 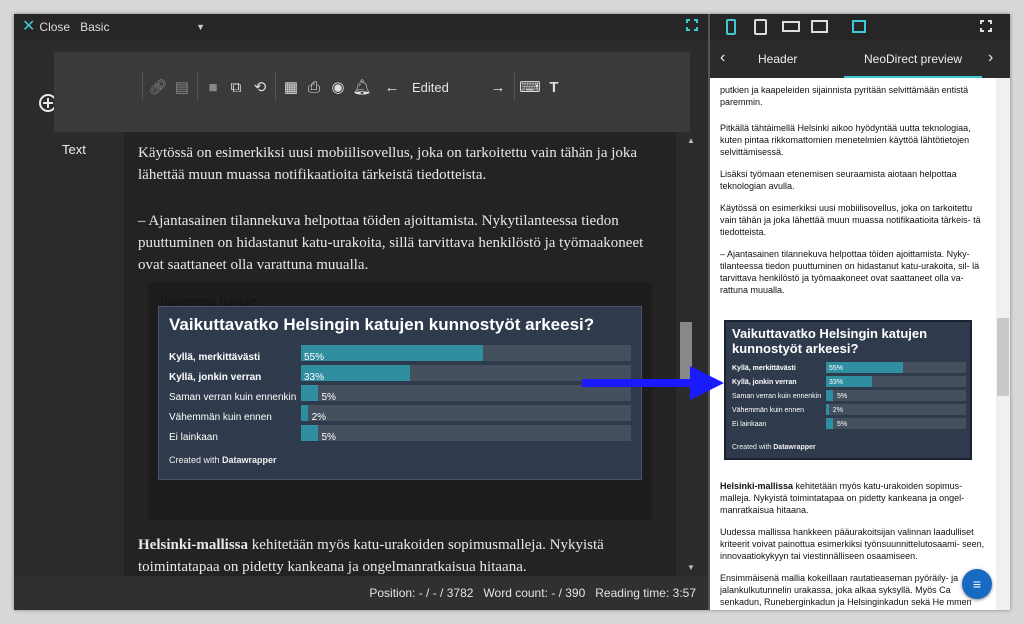 I want to click on preview-chart-value-label: 2%, so click(x=837, y=410).